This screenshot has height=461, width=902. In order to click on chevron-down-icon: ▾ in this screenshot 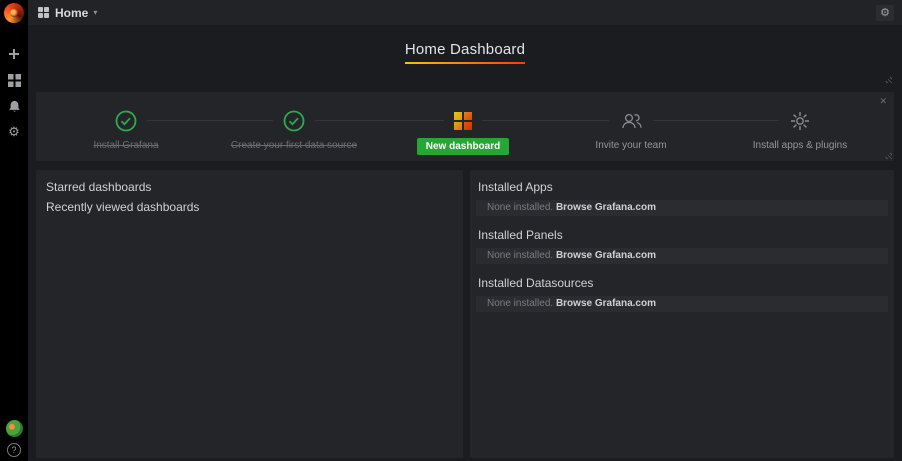, I will do `click(95, 12)`.